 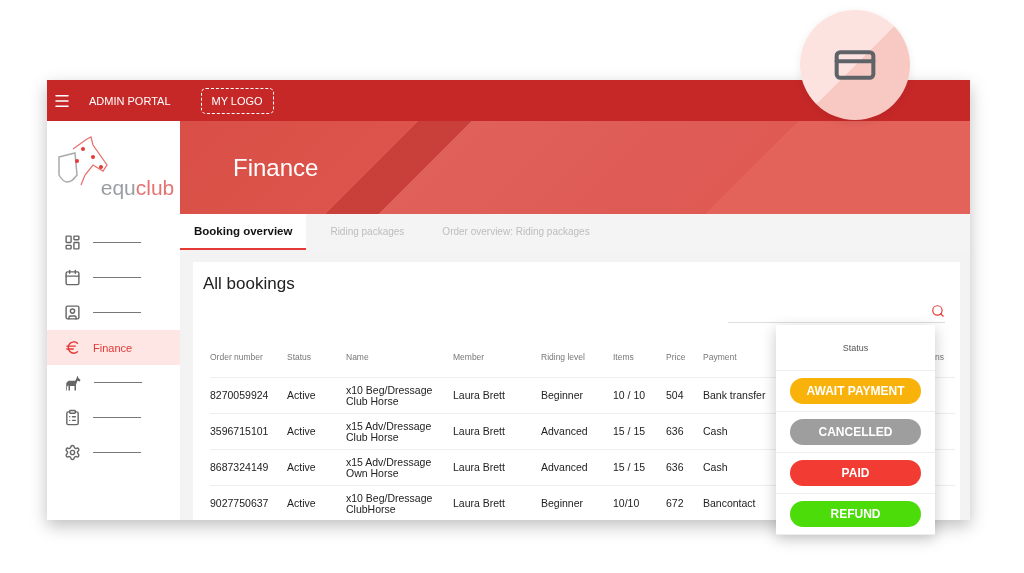 I want to click on contact-icon, so click(x=72, y=312).